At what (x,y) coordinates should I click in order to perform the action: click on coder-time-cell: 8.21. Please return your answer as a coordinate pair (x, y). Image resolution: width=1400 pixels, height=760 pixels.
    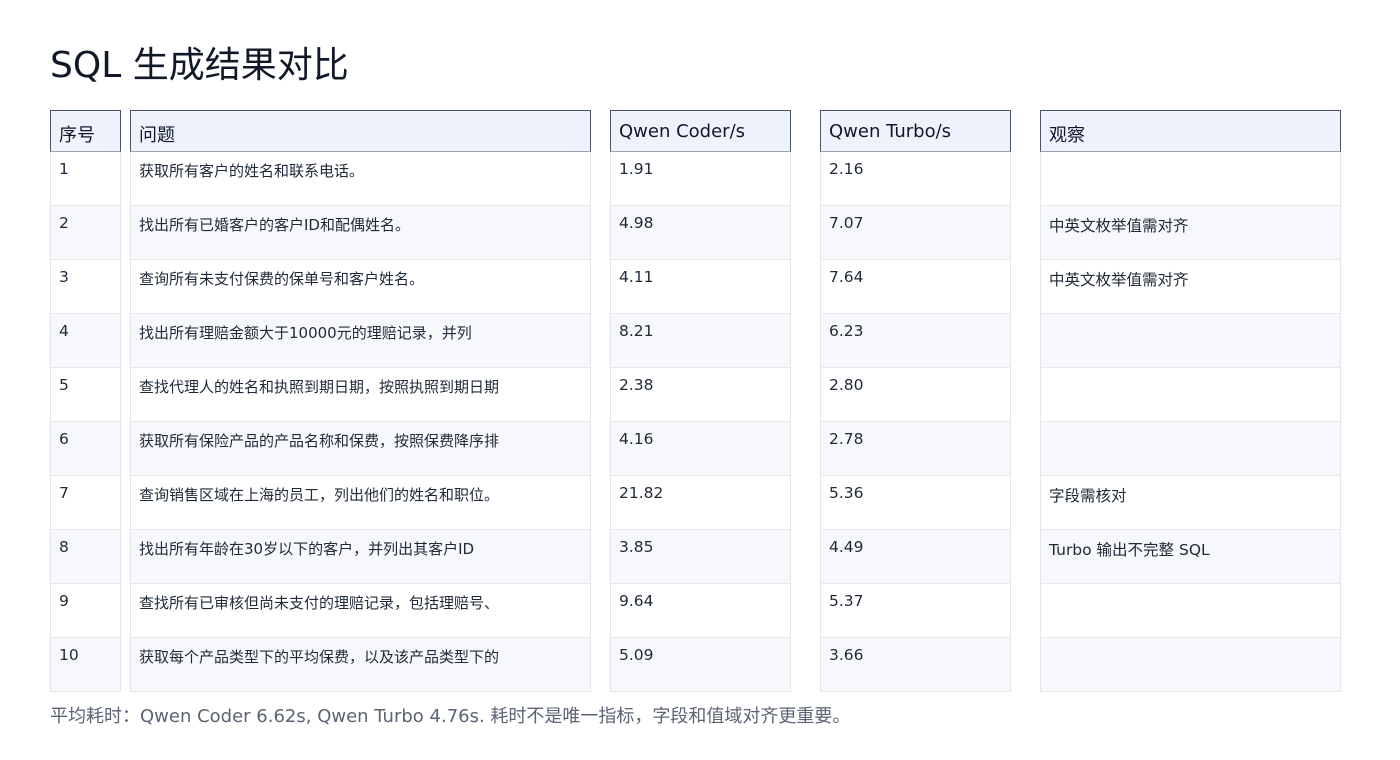
    Looking at the image, I should click on (700, 341).